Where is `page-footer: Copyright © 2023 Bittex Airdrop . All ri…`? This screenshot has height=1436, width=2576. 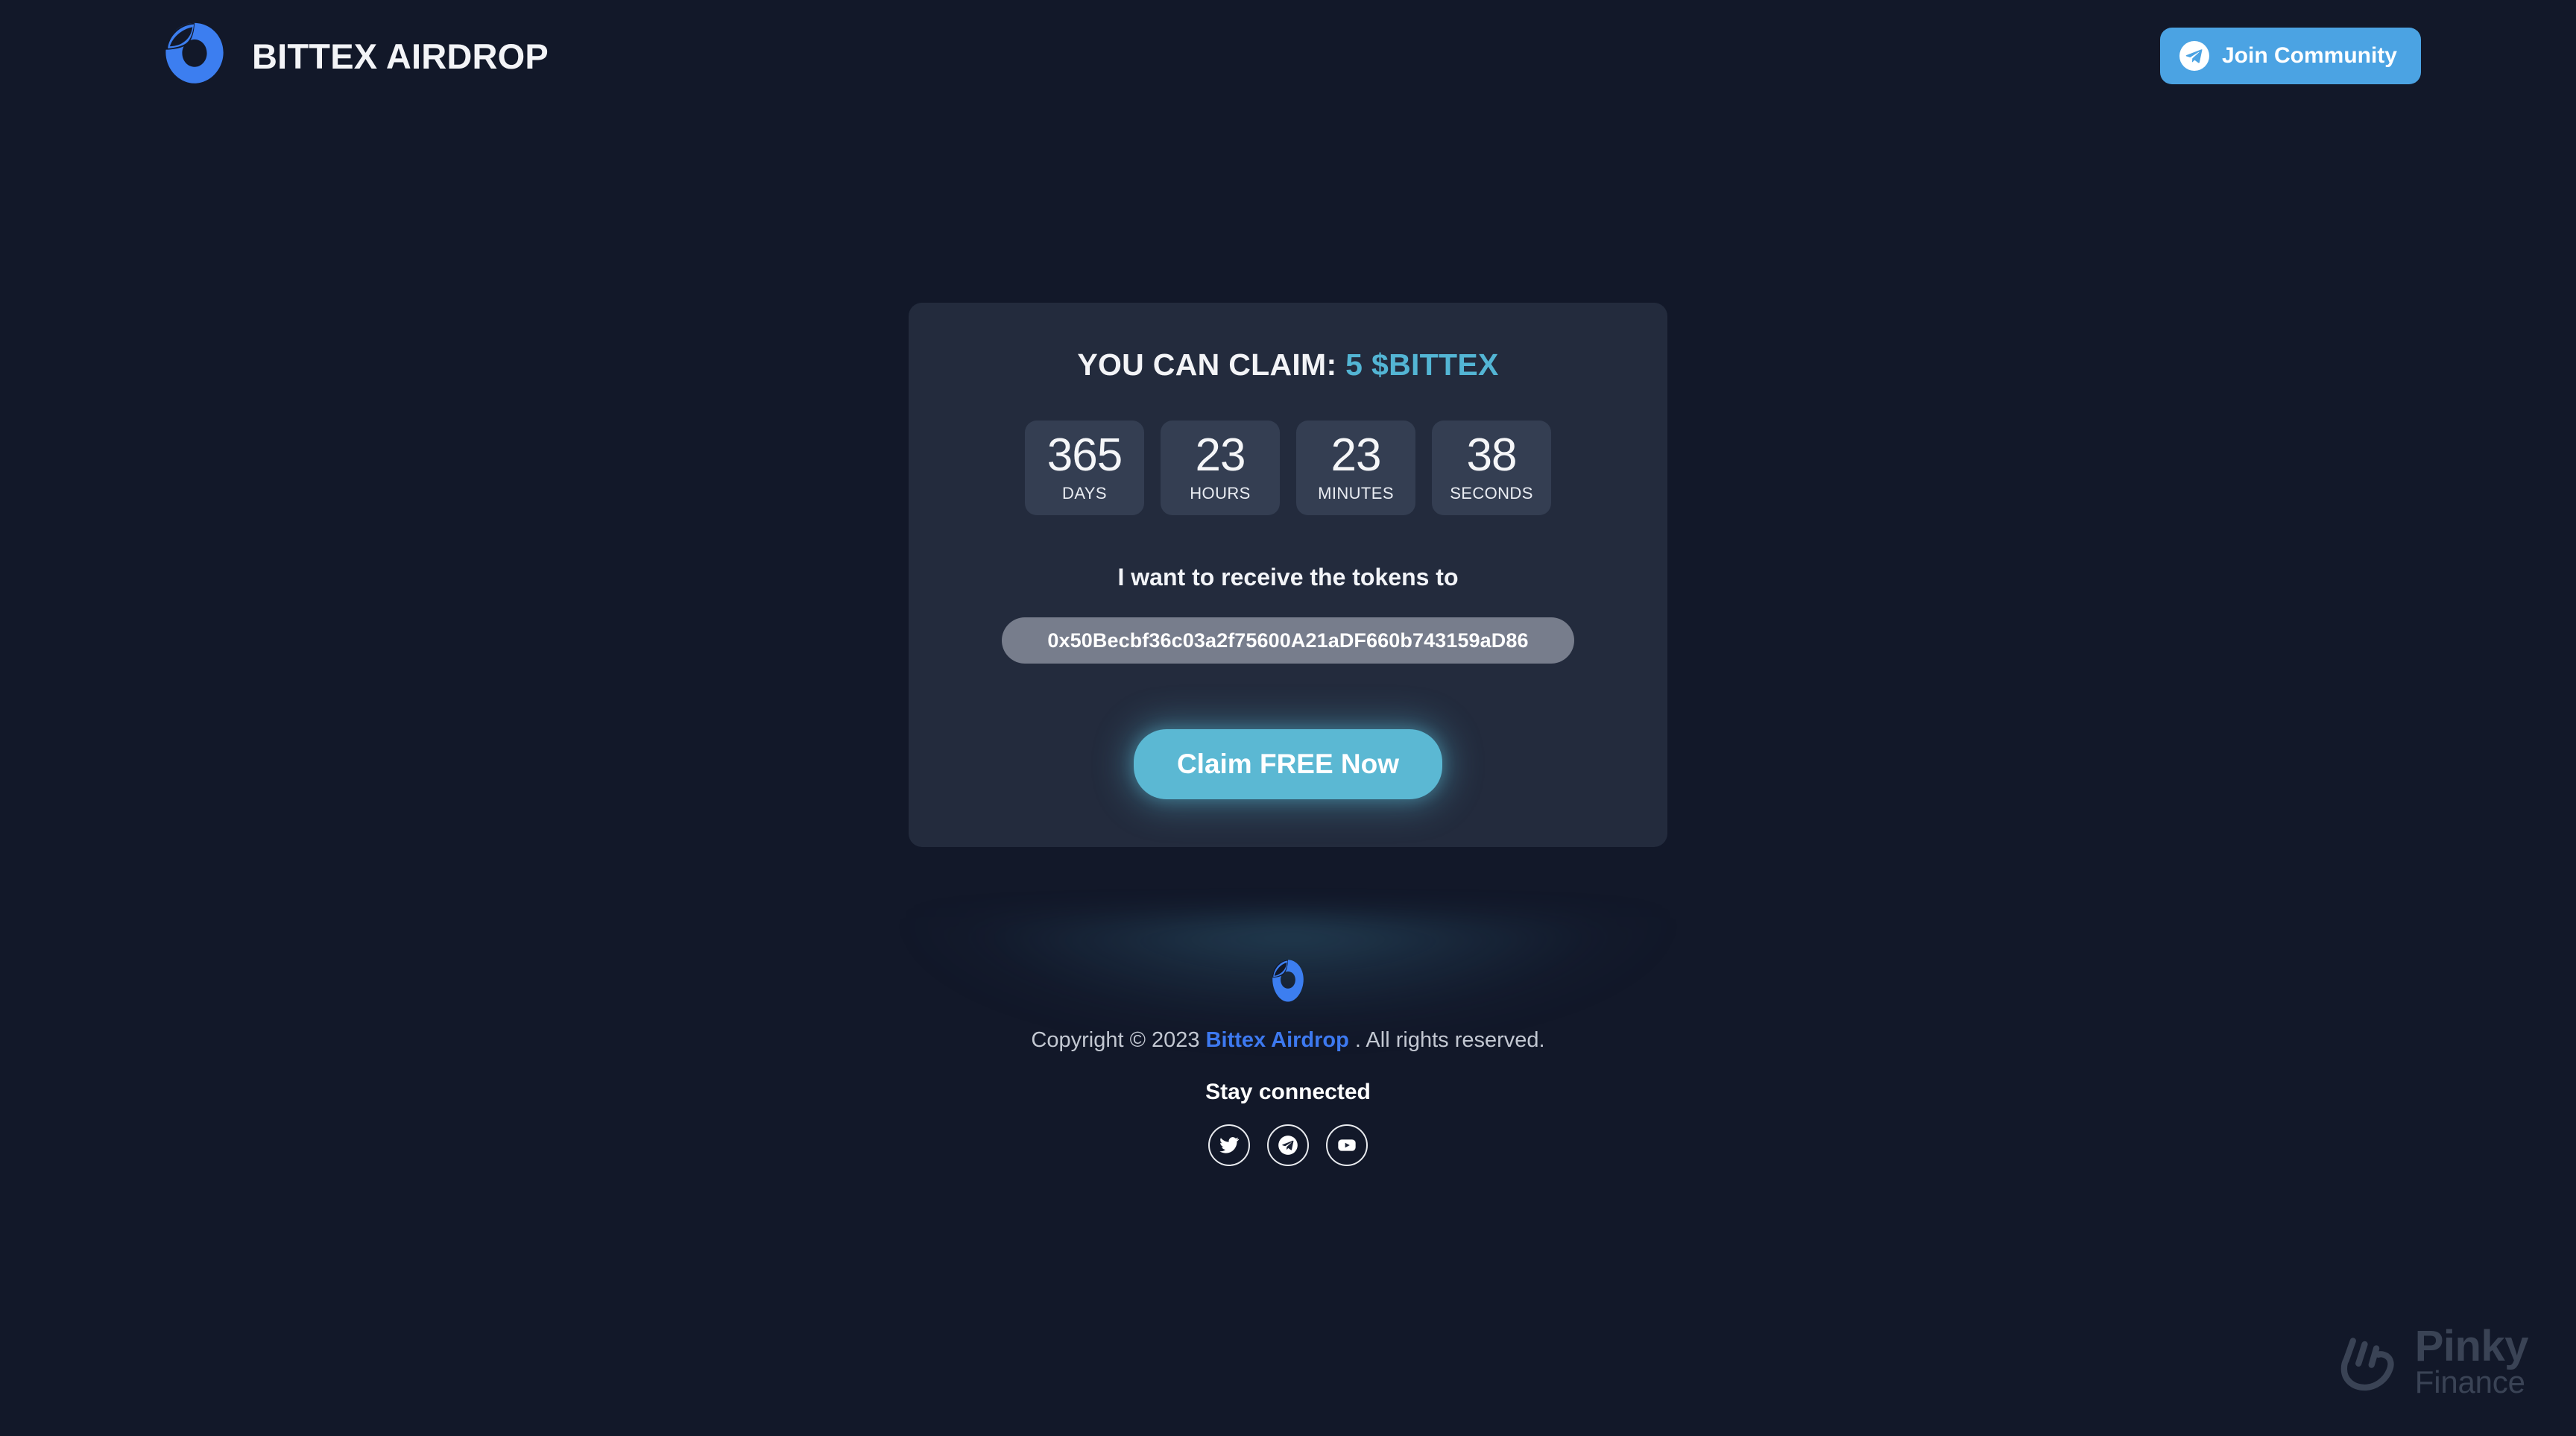
page-footer: Copyright © 2023 Bittex Airdrop . All ri… is located at coordinates (1288, 1062).